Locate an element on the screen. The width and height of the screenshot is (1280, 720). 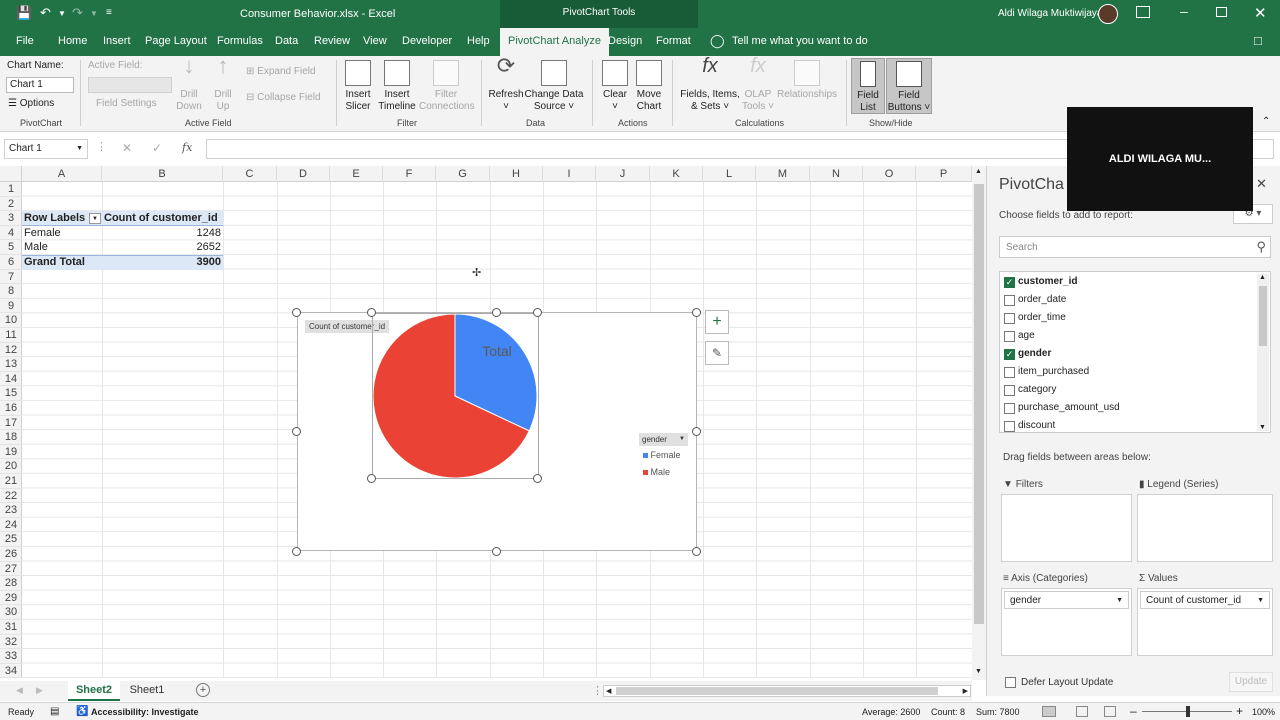
row-header: 28 is located at coordinates (11, 583).